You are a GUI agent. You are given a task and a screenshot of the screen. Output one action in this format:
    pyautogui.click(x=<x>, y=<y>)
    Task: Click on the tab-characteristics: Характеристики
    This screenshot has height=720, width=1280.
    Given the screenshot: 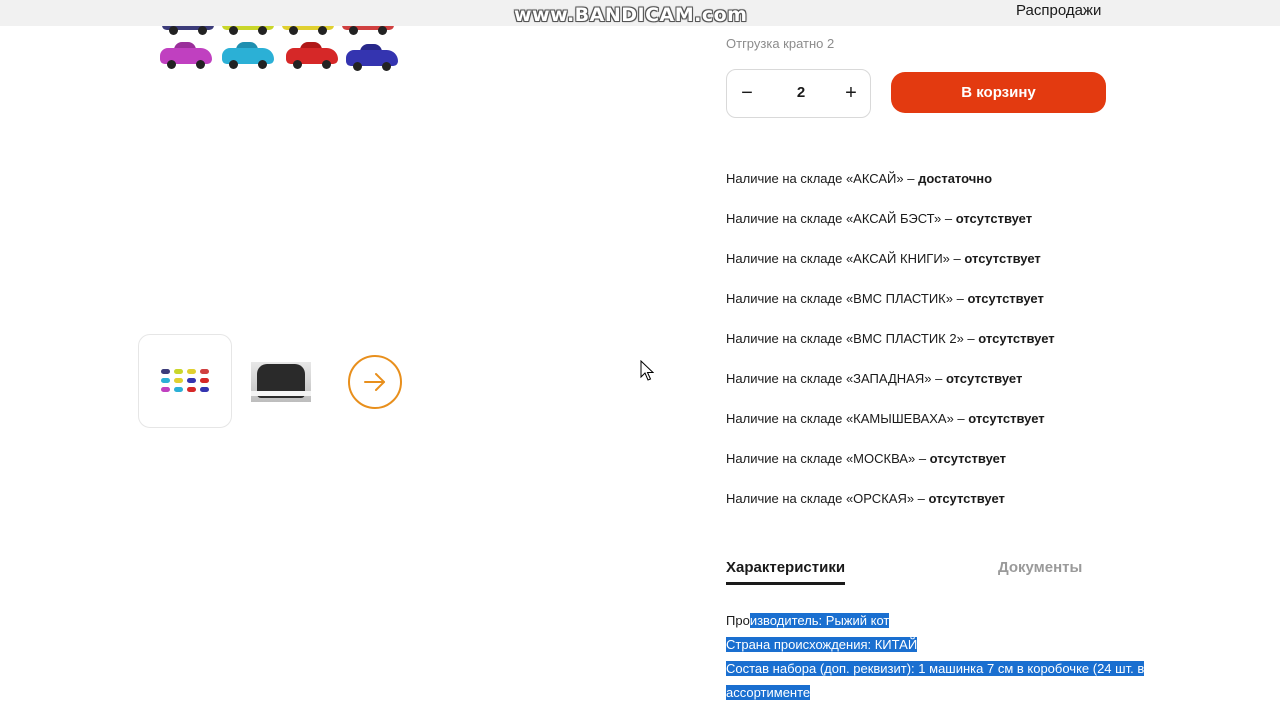 What is the action you would take?
    pyautogui.click(x=786, y=572)
    